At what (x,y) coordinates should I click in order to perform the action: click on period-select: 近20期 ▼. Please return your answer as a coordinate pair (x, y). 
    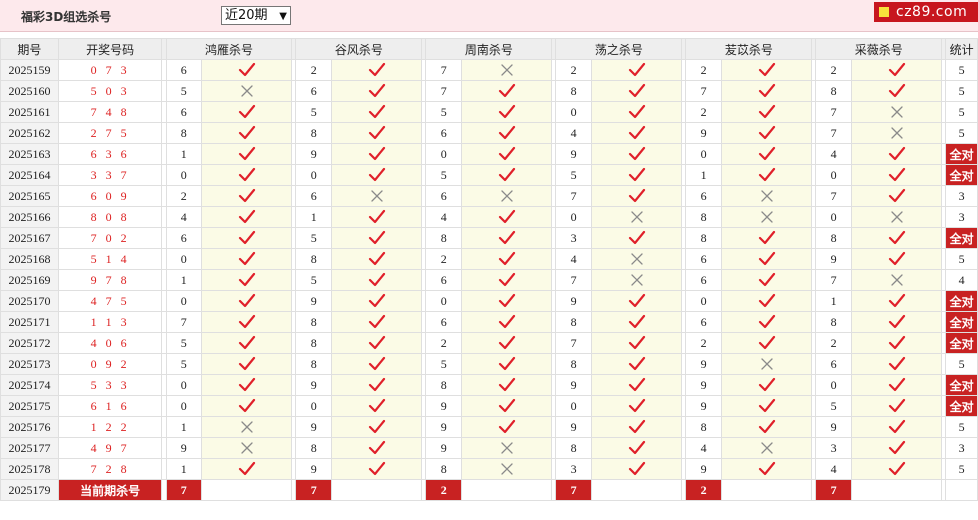
    Looking at the image, I should click on (256, 15).